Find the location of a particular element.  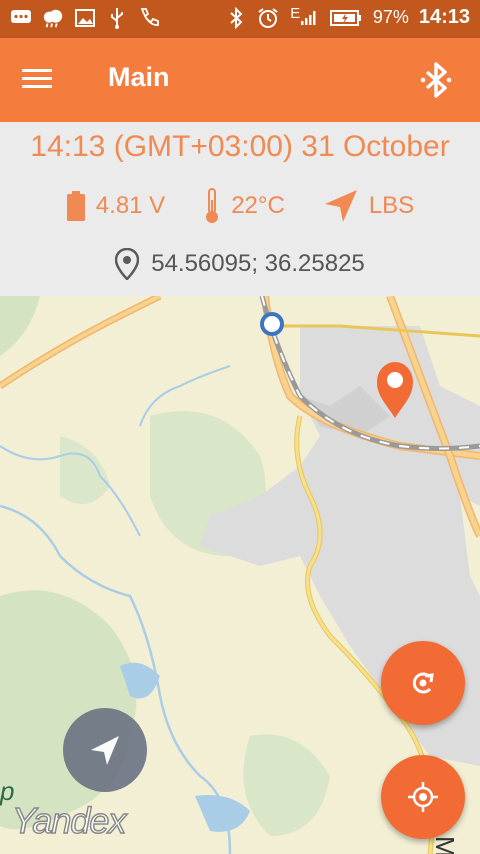

menu-button is located at coordinates (41, 80).